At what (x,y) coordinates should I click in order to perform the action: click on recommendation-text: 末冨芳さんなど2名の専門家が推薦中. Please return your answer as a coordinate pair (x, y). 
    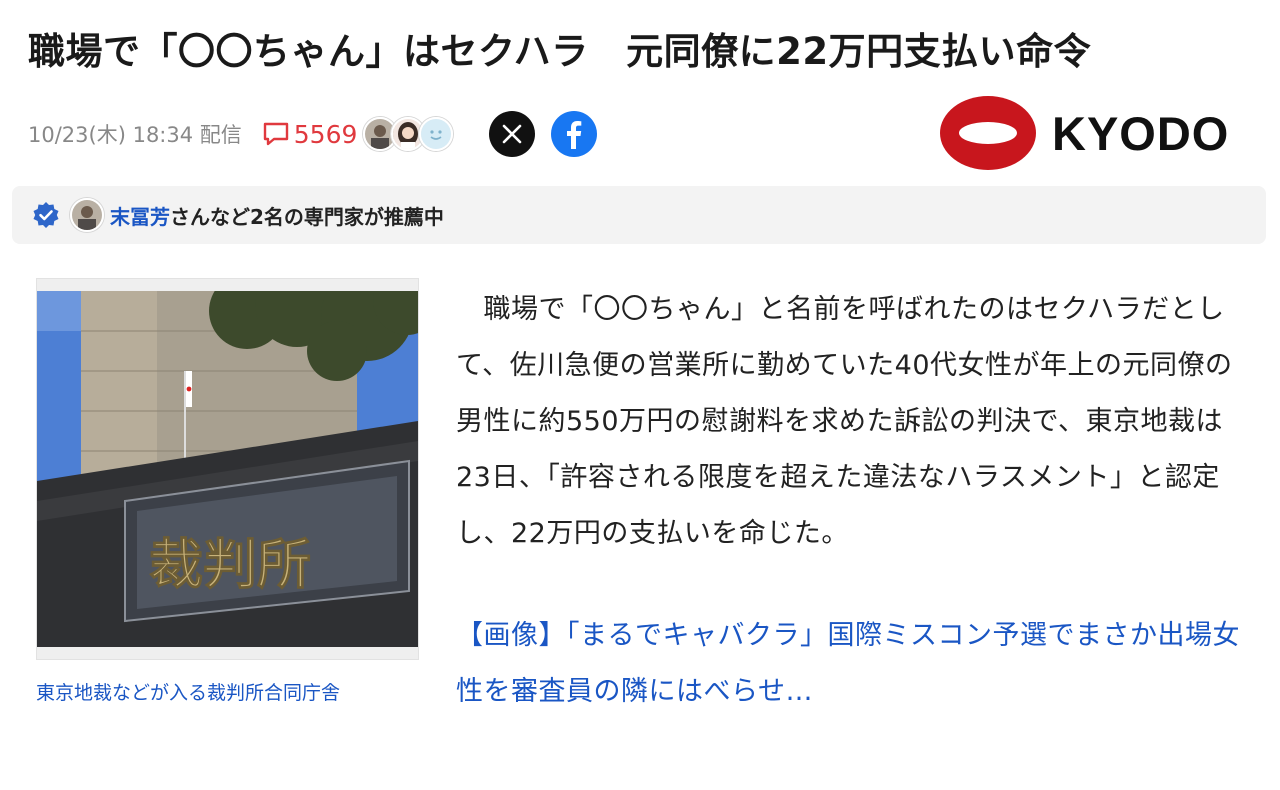
    Looking at the image, I should click on (277, 215).